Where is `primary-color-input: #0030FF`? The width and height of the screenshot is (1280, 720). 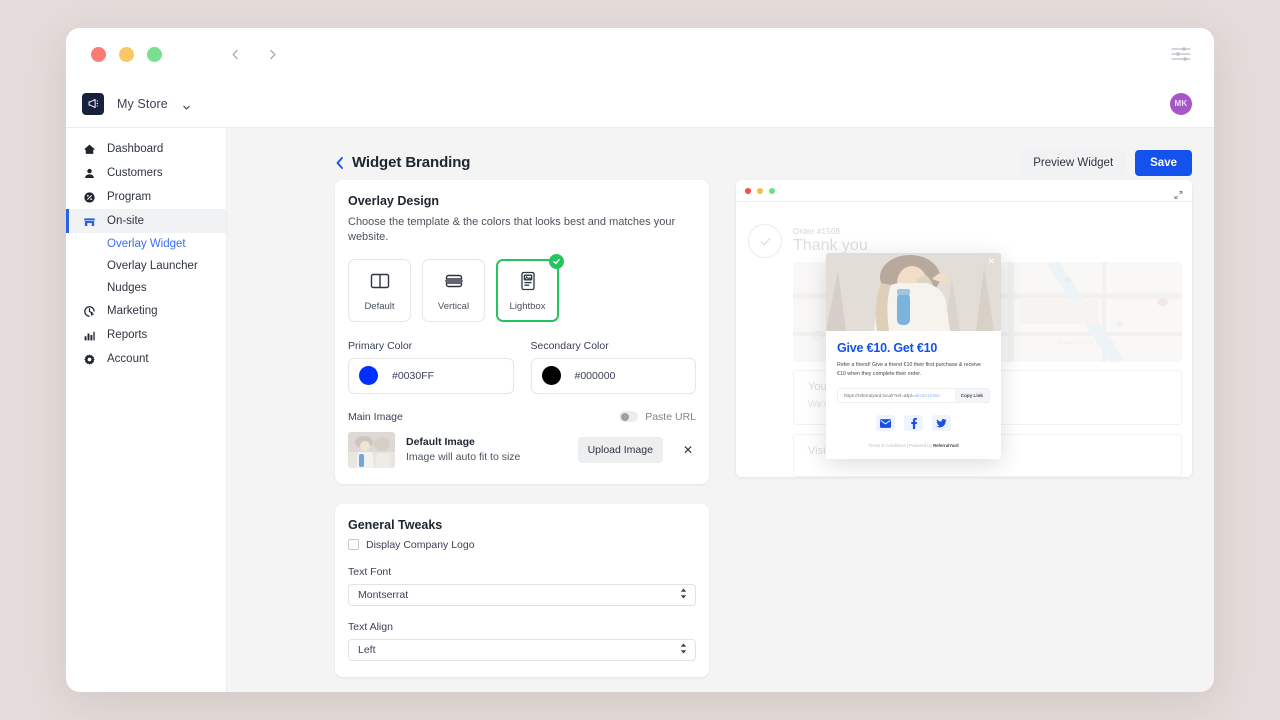 primary-color-input: #0030FF is located at coordinates (431, 375).